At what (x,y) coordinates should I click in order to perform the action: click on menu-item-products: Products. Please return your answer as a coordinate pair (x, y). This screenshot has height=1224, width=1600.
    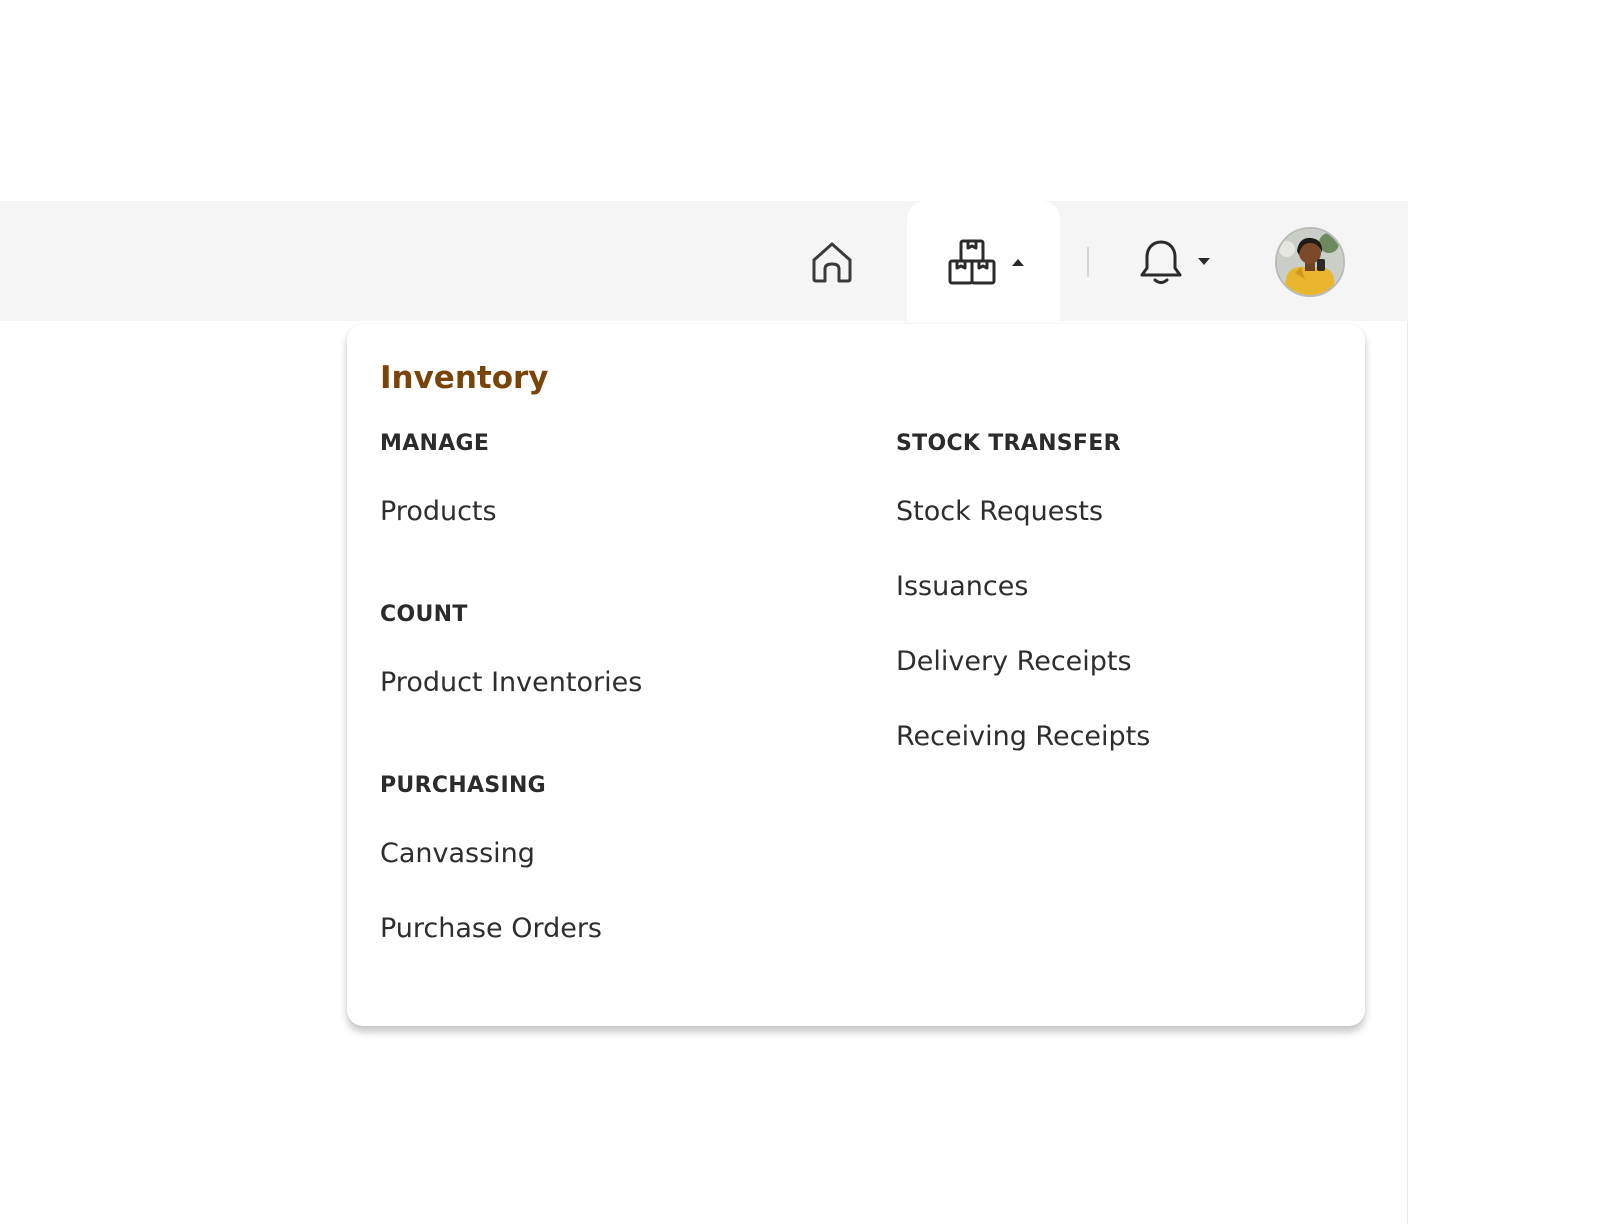
    Looking at the image, I should click on (438, 511).